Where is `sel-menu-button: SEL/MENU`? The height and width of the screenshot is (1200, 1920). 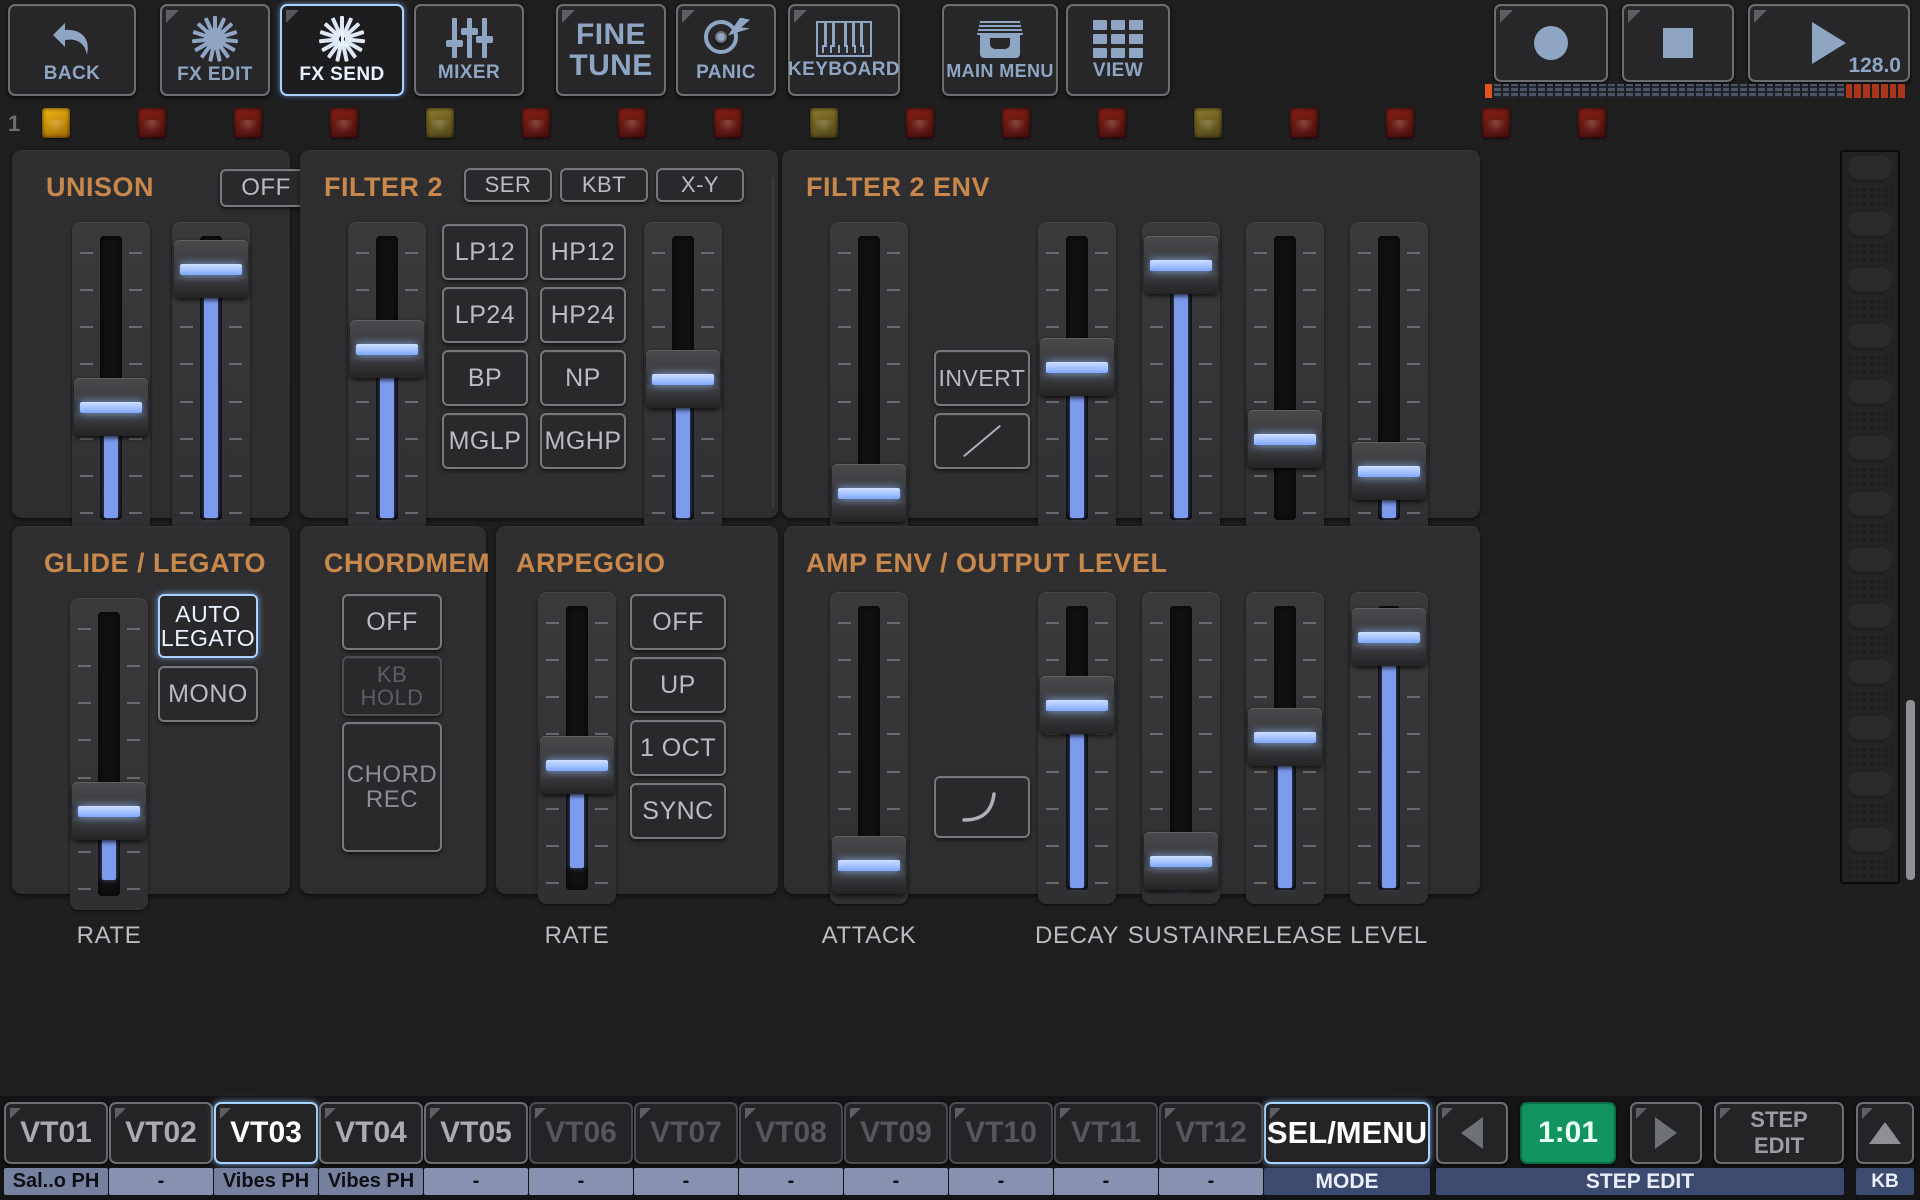 sel-menu-button: SEL/MENU is located at coordinates (1347, 1133).